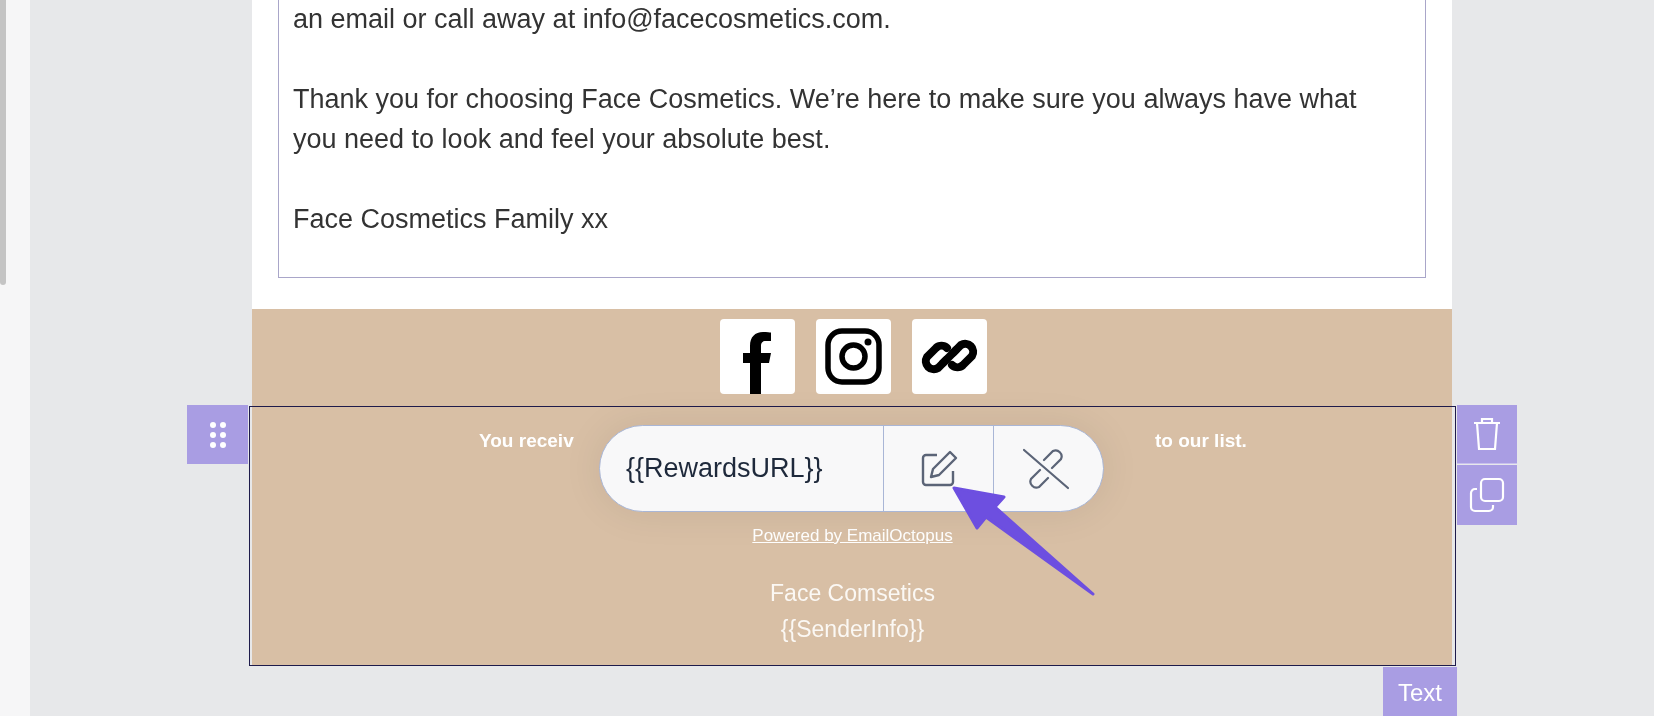 Image resolution: width=1654 pixels, height=716 pixels. What do you see at coordinates (527, 441) in the screenshot?
I see `footer-text: You receiv` at bounding box center [527, 441].